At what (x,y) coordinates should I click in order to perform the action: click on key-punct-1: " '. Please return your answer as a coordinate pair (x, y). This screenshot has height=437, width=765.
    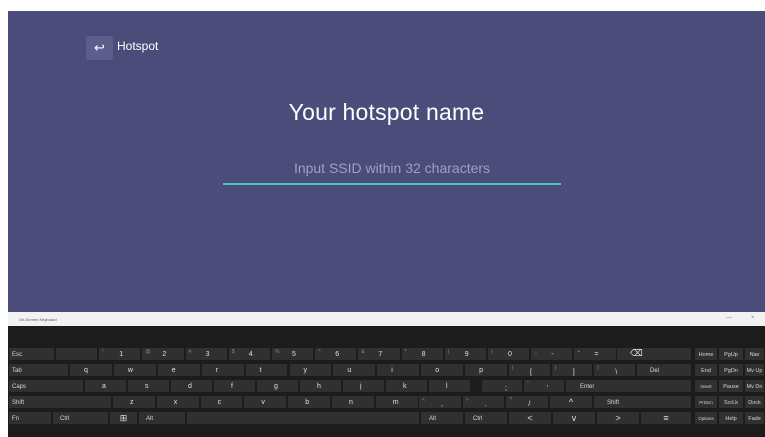
    Looking at the image, I should click on (544, 386).